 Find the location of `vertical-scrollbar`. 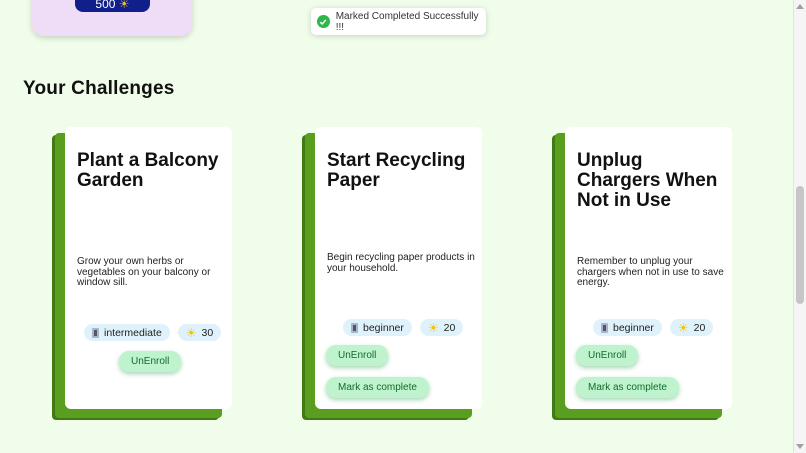

vertical-scrollbar is located at coordinates (799, 226).